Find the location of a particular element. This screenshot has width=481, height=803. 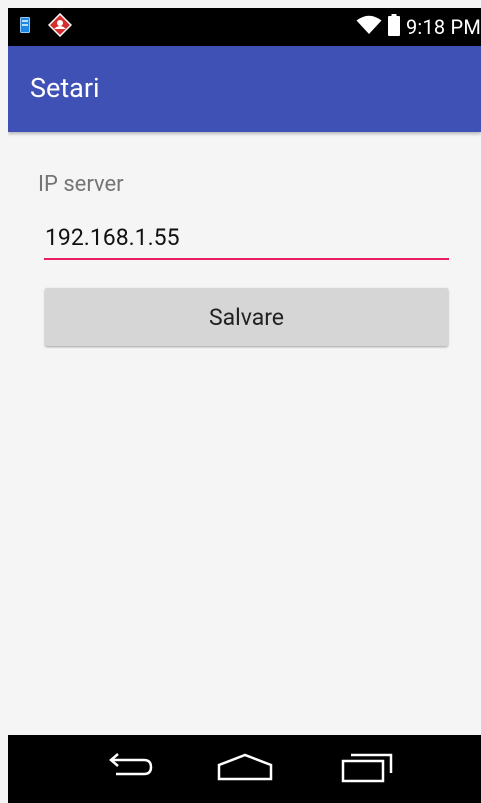

home-button is located at coordinates (245, 769).